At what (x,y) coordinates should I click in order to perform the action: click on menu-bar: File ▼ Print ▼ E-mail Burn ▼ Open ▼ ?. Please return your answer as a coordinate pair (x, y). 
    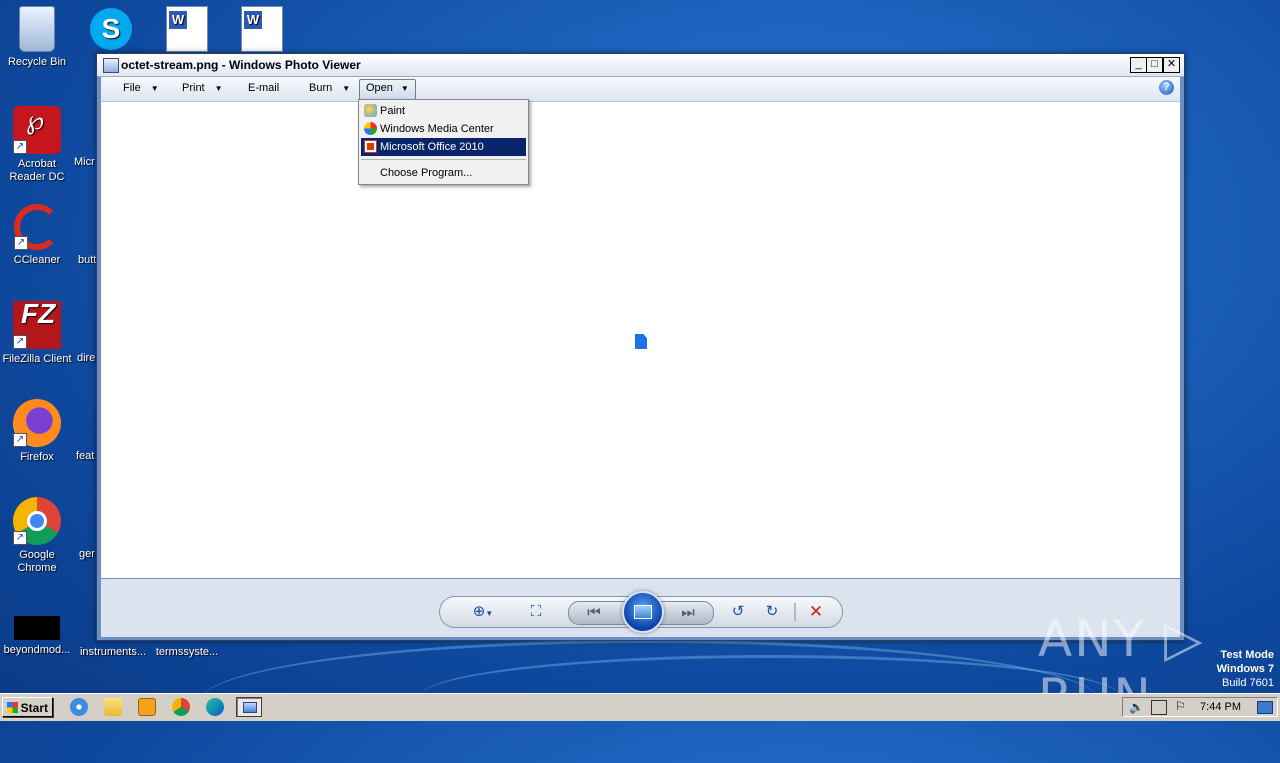
    Looking at the image, I should click on (640, 89).